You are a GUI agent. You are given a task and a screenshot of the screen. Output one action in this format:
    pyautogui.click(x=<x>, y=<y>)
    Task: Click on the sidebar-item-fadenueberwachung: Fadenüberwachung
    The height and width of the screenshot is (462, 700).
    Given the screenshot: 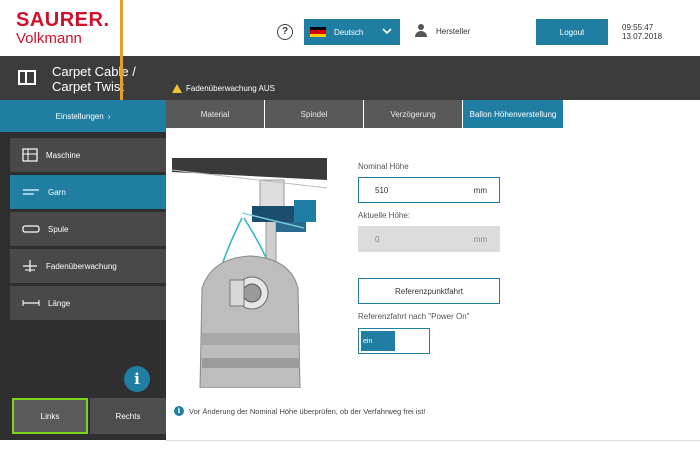 What is the action you would take?
    pyautogui.click(x=88, y=266)
    